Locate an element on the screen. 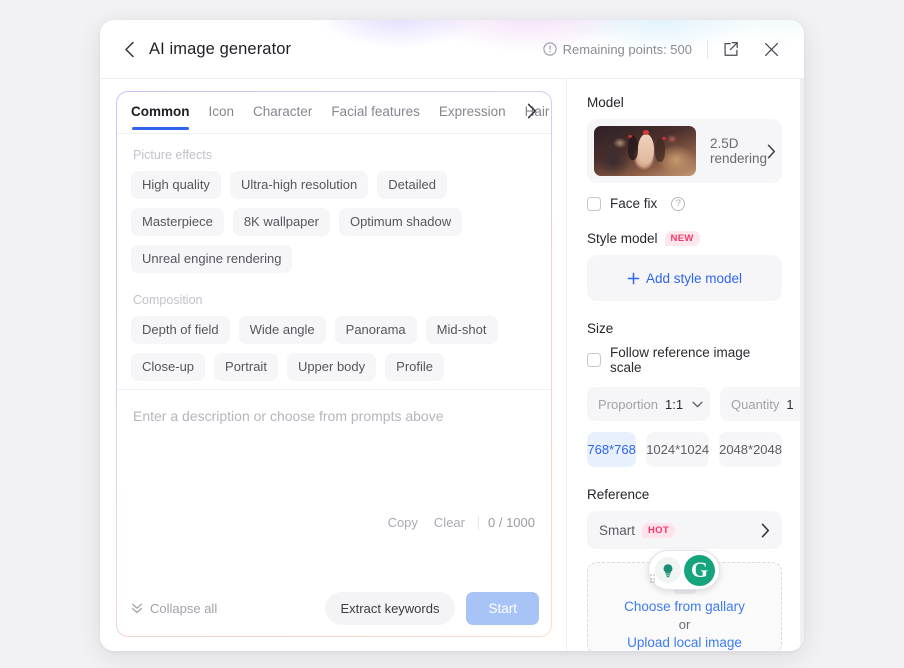 Image resolution: width=904 pixels, height=668 pixels. lightbulb-glyph is located at coordinates (668, 570).